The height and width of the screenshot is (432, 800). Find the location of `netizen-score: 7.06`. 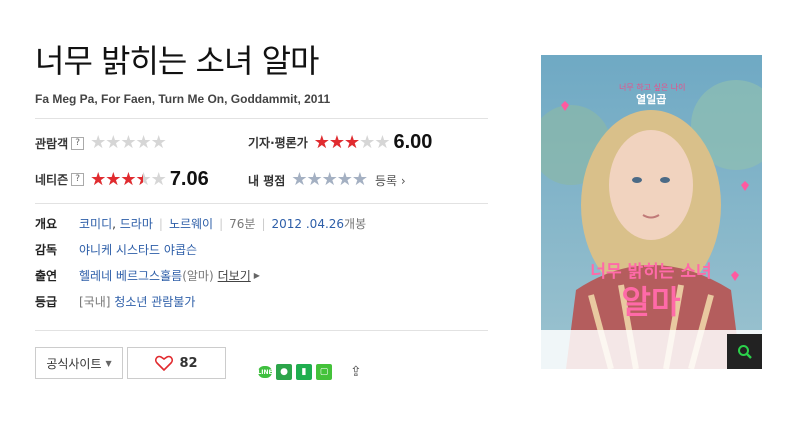

netizen-score: 7.06 is located at coordinates (189, 179).